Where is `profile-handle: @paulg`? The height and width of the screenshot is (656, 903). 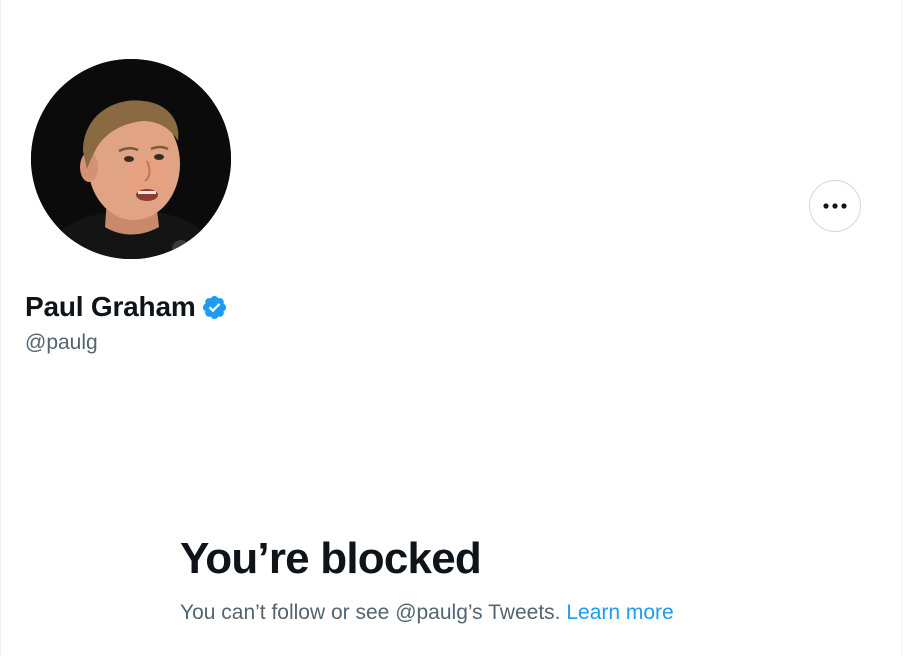 profile-handle: @paulg is located at coordinates (61, 342).